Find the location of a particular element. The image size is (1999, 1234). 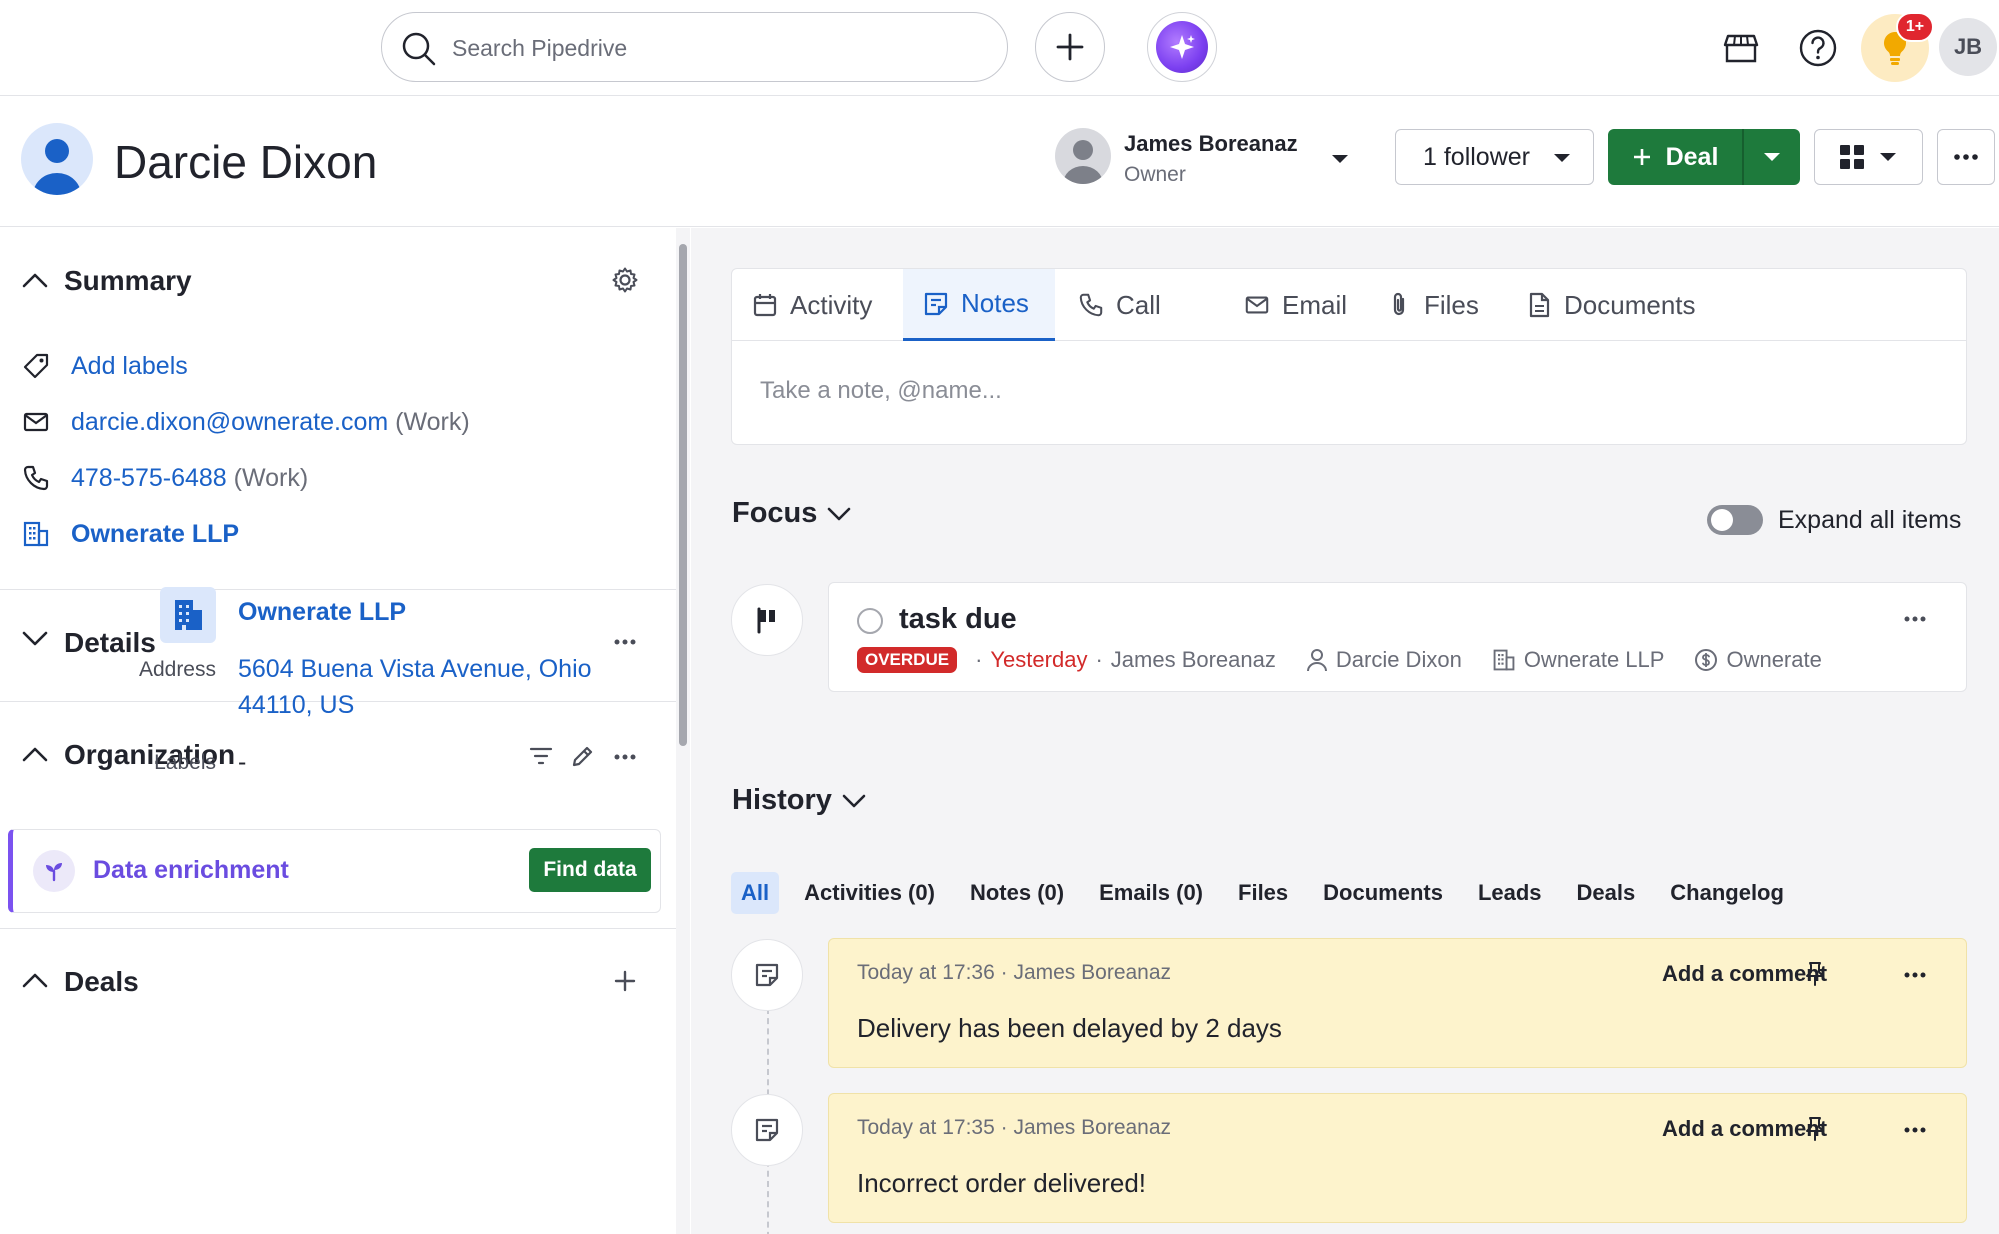

document-icon is located at coordinates (1539, 305).